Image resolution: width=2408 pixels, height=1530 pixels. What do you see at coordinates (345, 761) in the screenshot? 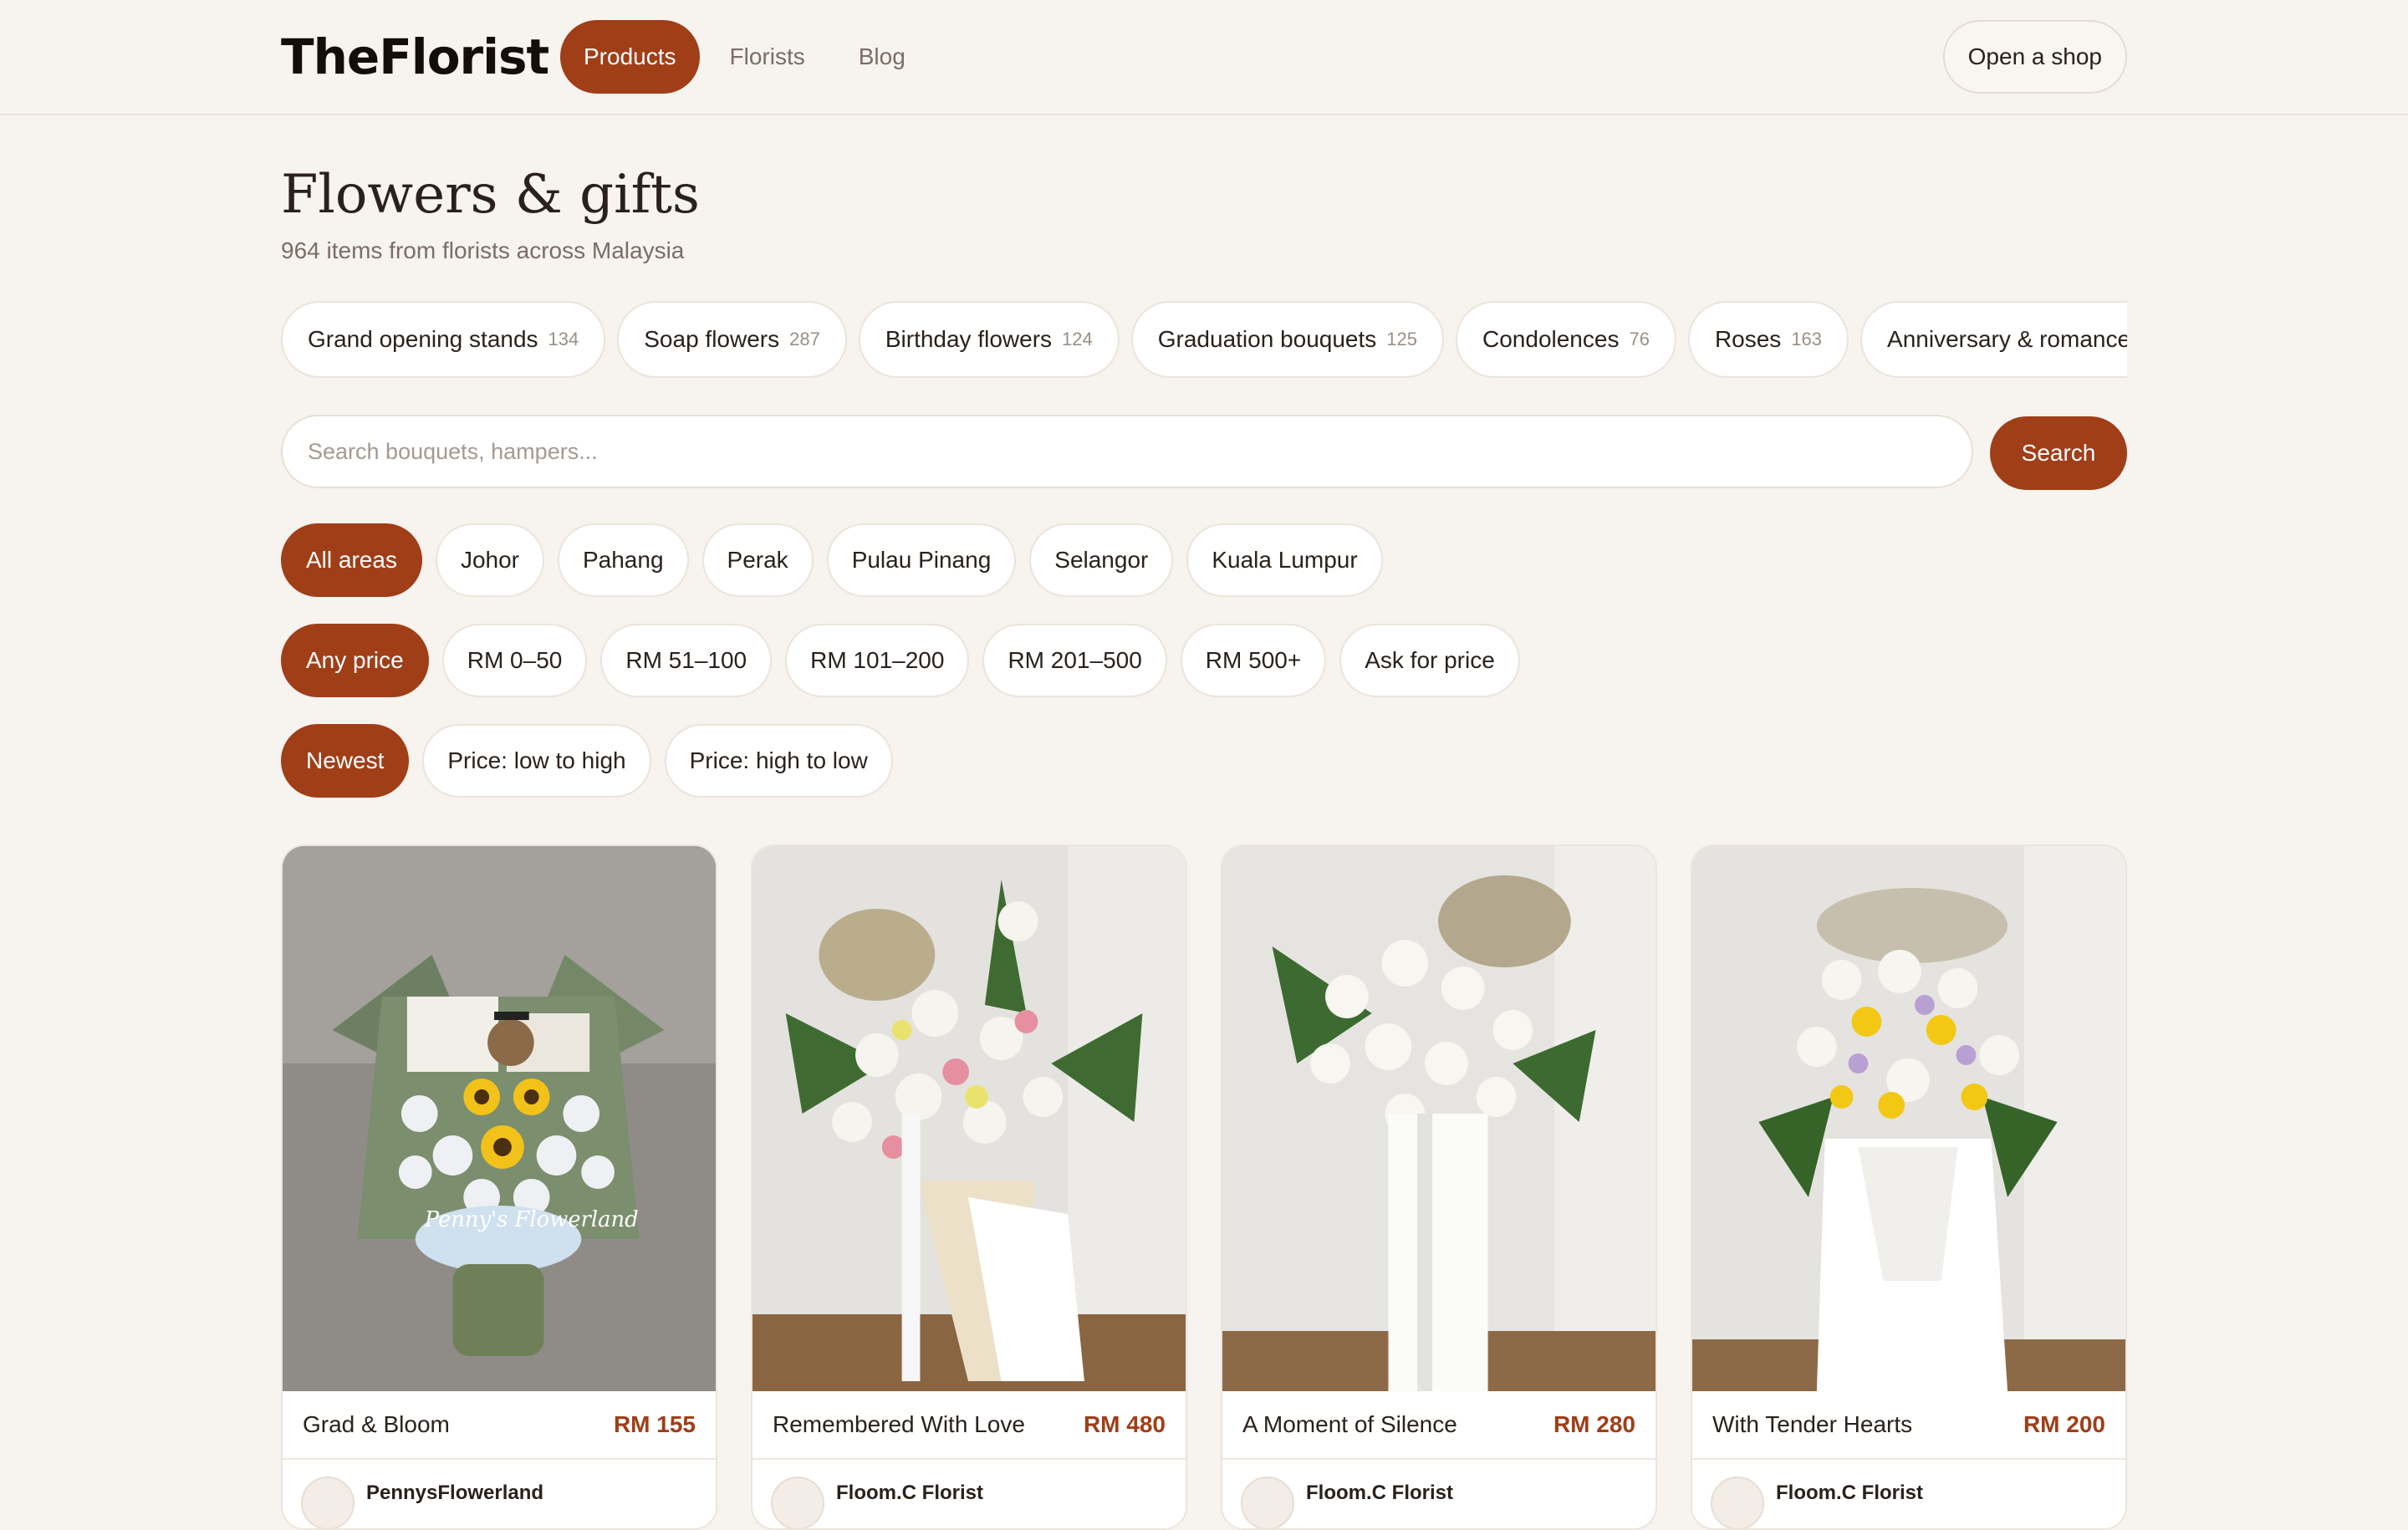
I see `sort-newest: Newest` at bounding box center [345, 761].